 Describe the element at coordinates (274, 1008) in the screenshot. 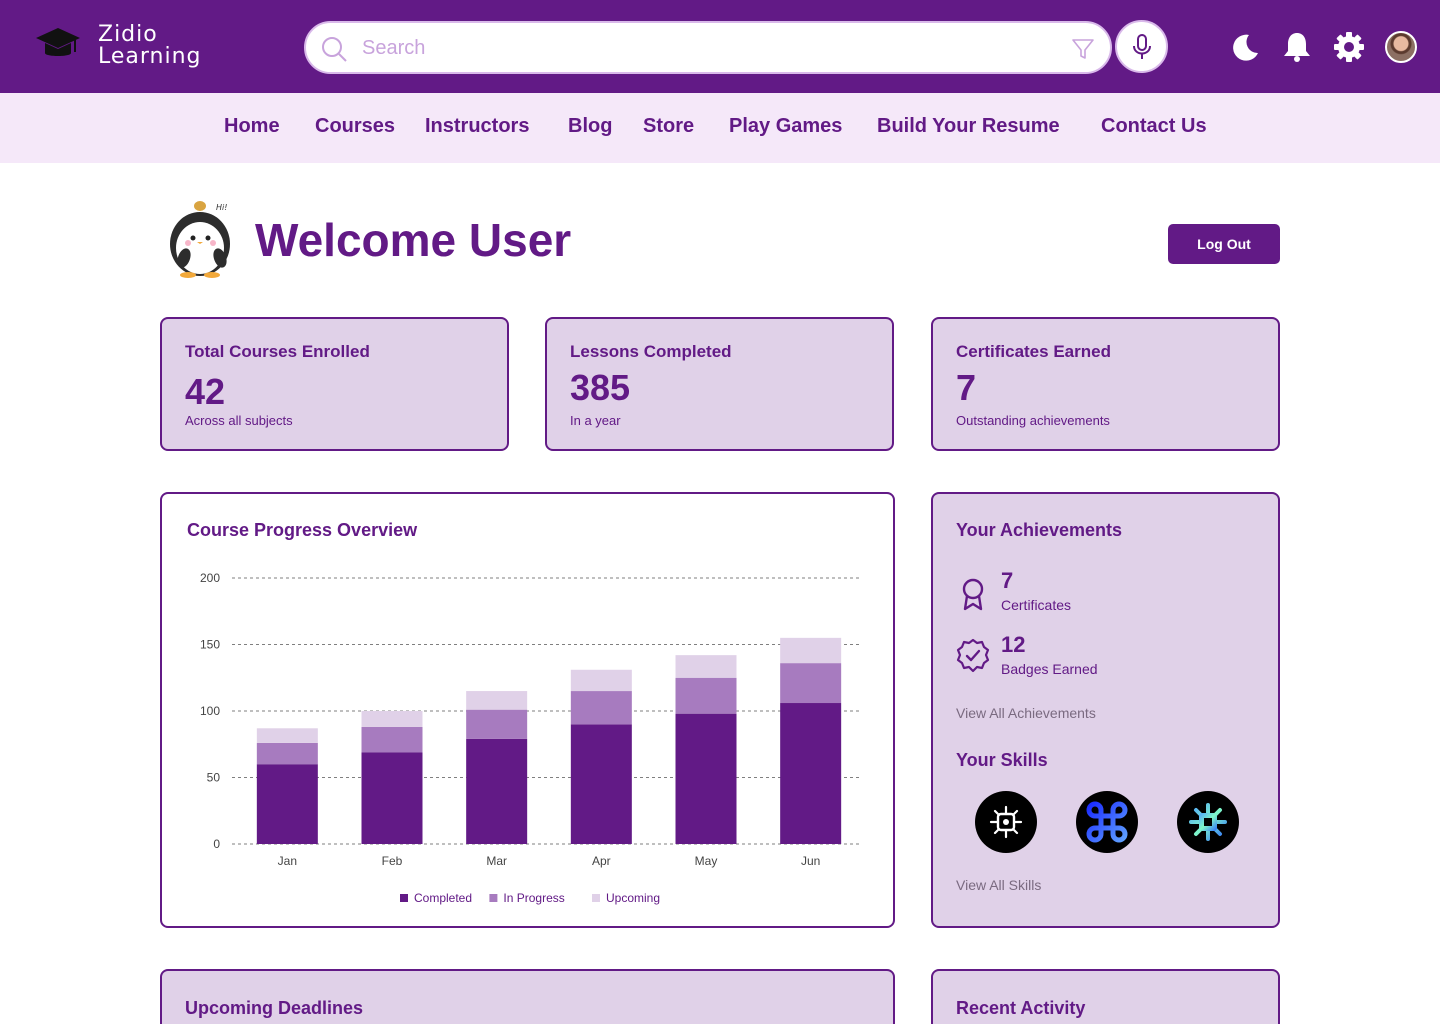

I see `upcoming-deadlines-title: Upcoming Deadlines` at that location.